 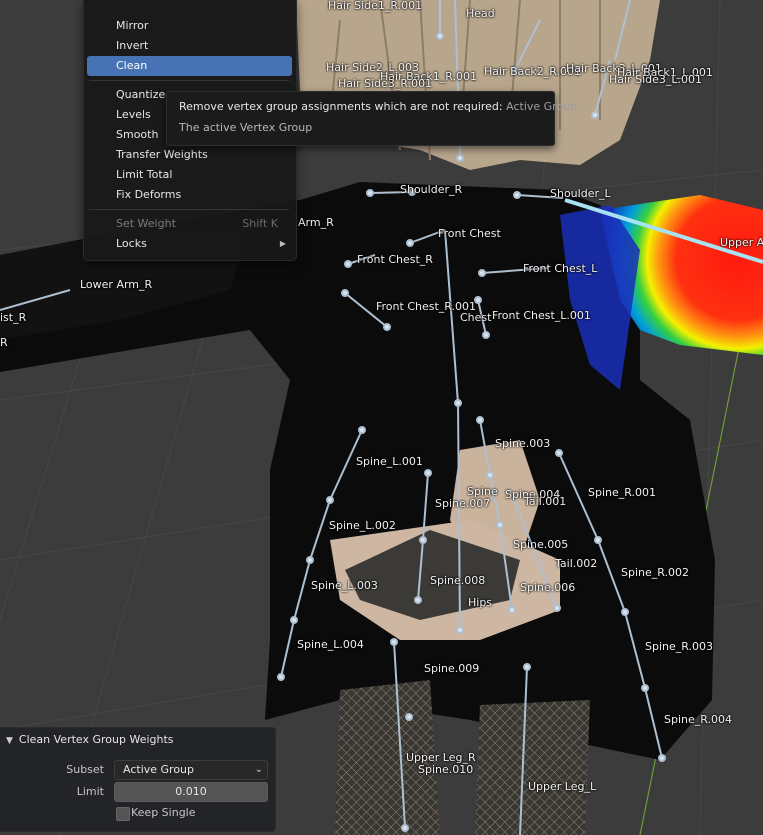 What do you see at coordinates (163, 812) in the screenshot?
I see `keep-single-label: Keep Single` at bounding box center [163, 812].